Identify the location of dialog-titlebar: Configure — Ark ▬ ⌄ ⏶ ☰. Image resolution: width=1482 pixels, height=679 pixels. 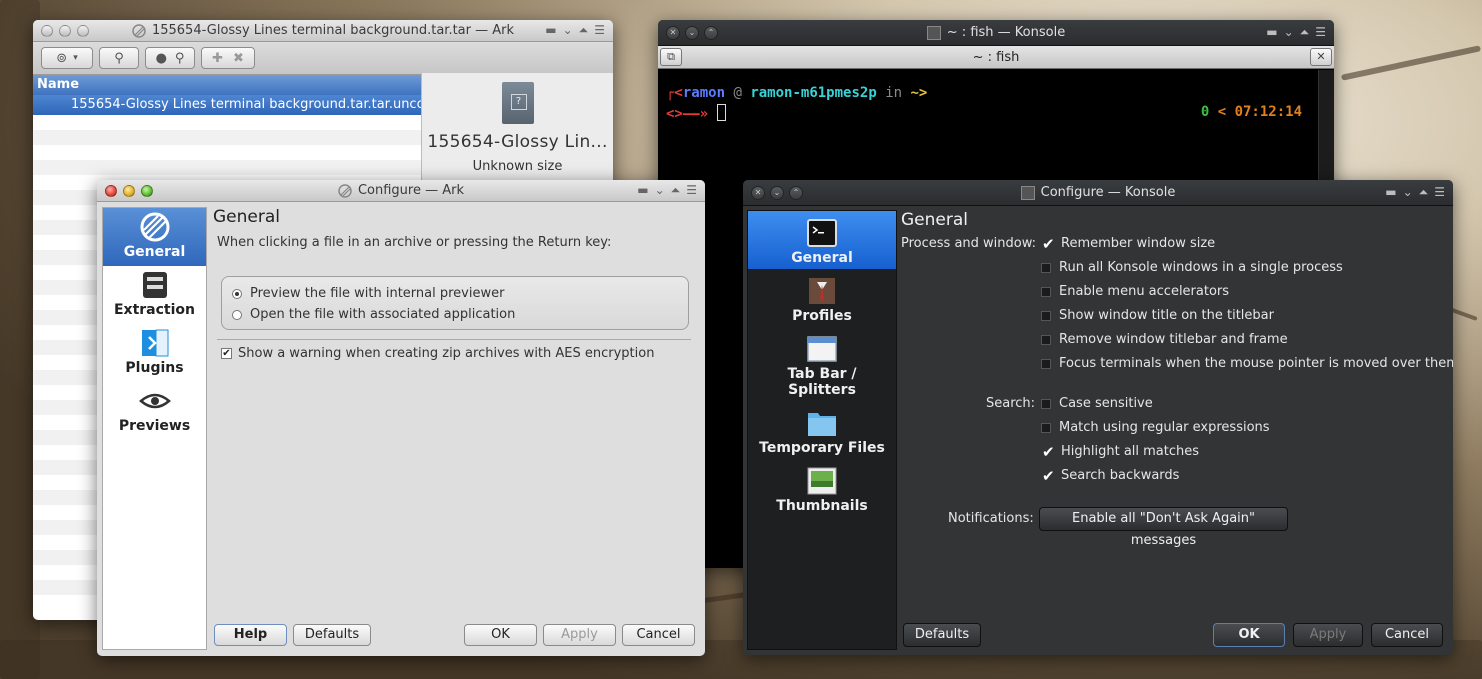
(401, 191).